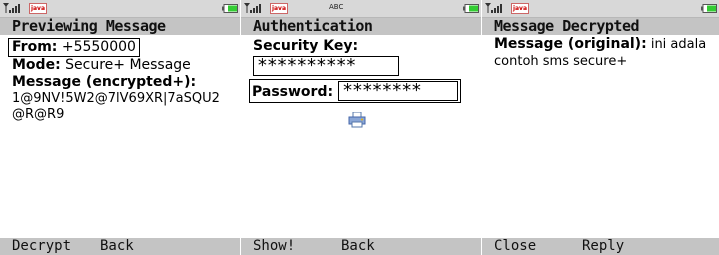 This screenshot has width=719, height=255. What do you see at coordinates (603, 246) in the screenshot?
I see `reply-softkey: Reply` at bounding box center [603, 246].